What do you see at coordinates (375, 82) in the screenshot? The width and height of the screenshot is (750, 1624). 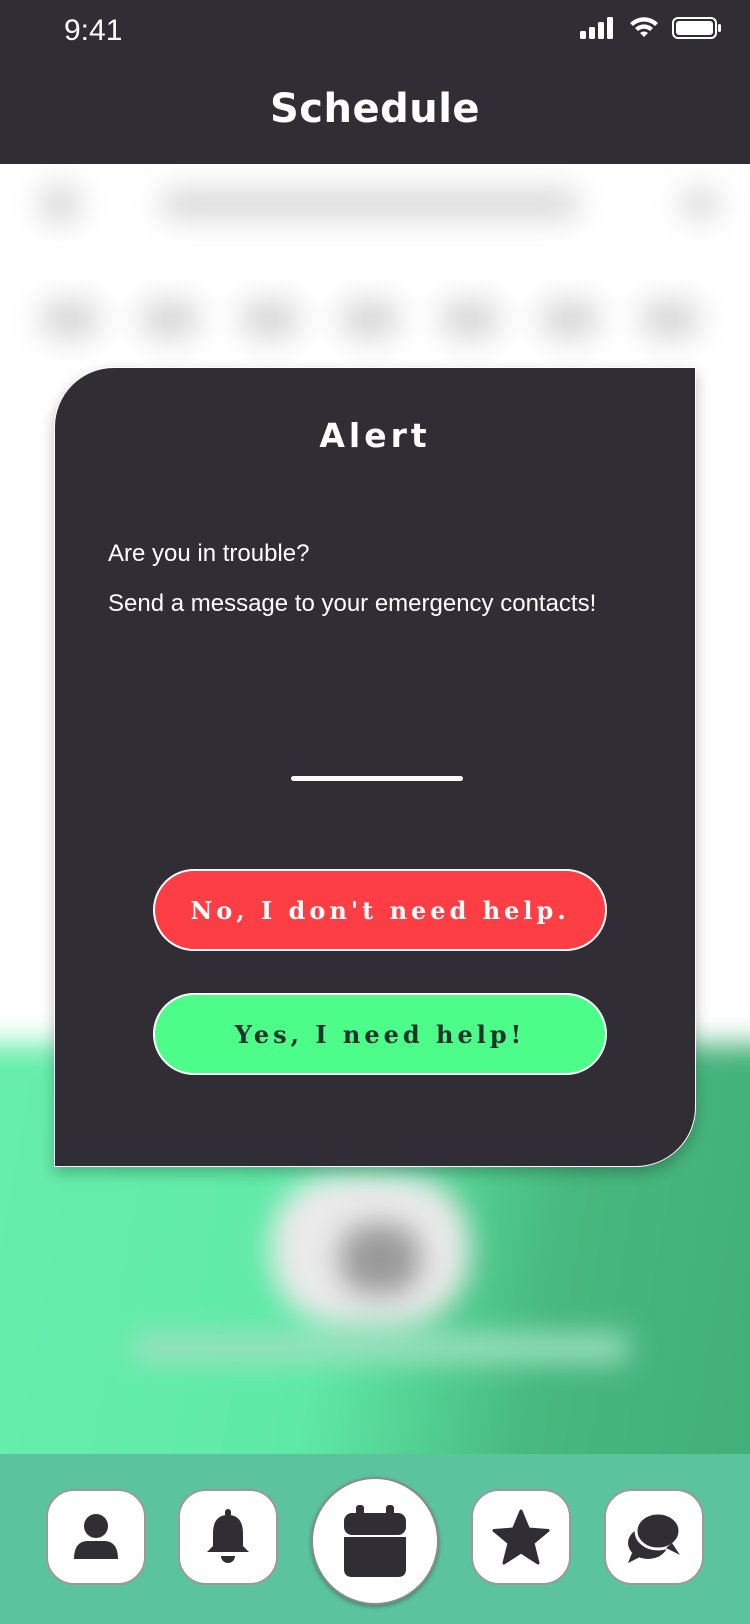 I see `top-bar: 9:41 Schedule` at bounding box center [375, 82].